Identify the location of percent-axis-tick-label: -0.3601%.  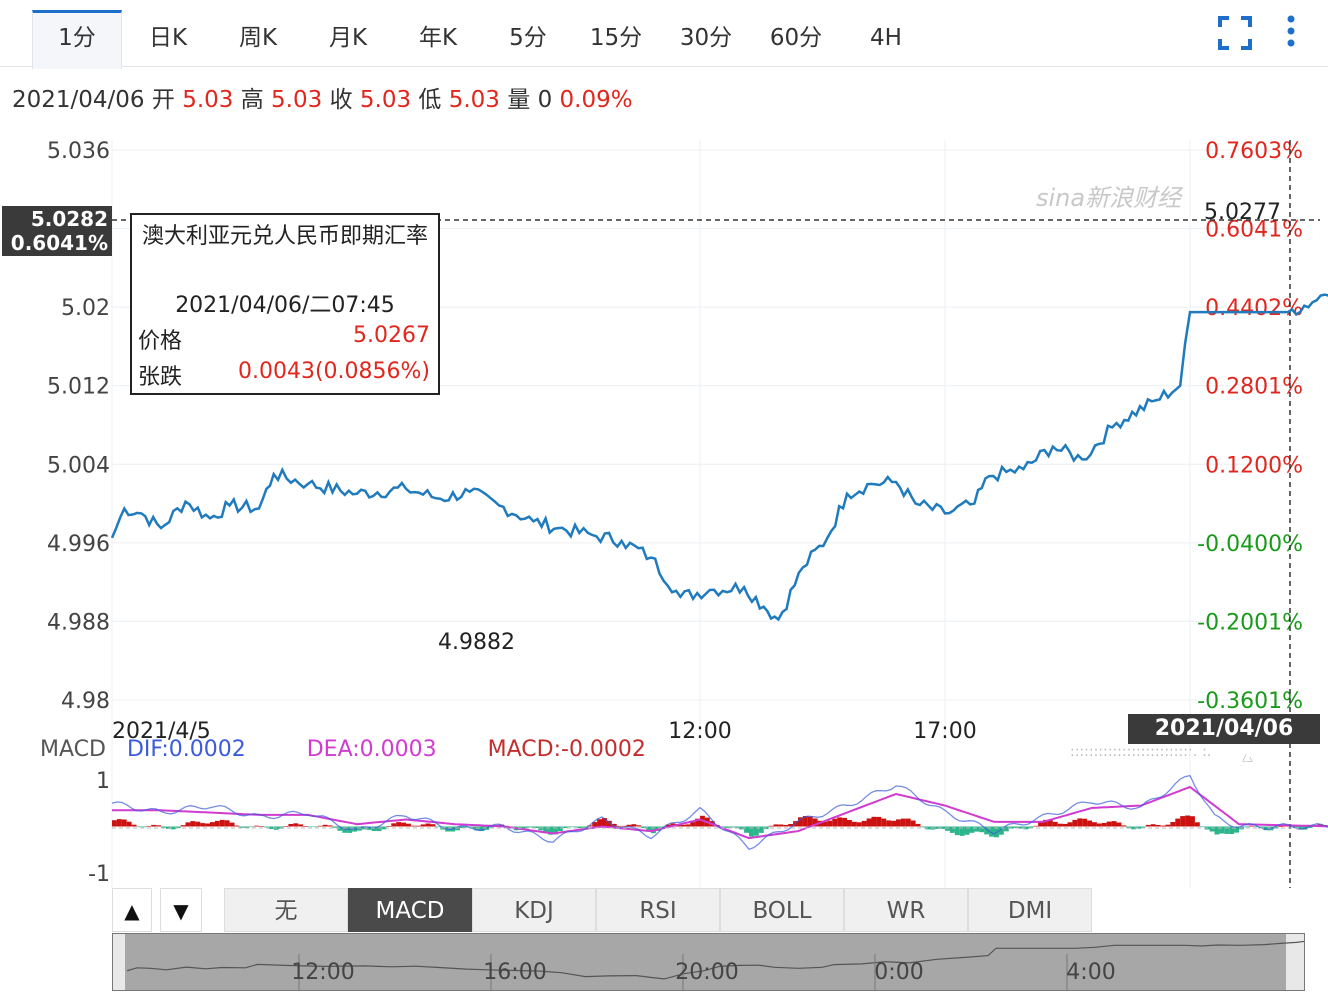
(1250, 701).